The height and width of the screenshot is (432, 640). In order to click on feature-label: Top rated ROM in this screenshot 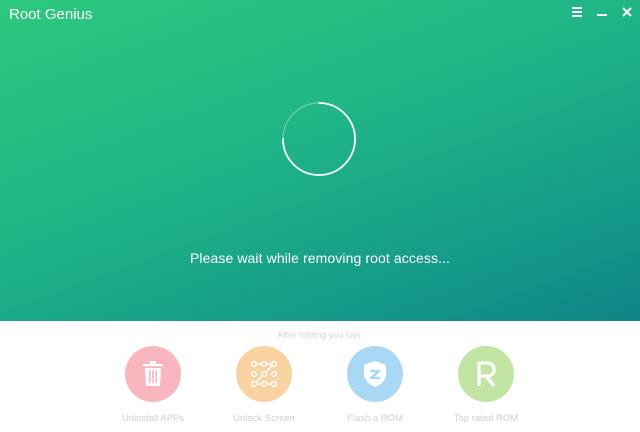, I will do `click(486, 418)`.